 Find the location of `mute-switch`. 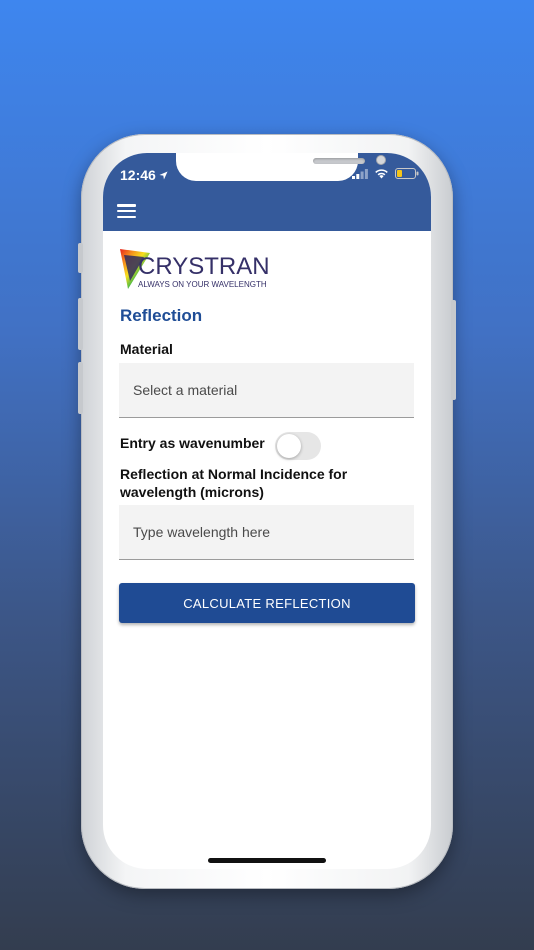

mute-switch is located at coordinates (80, 258).